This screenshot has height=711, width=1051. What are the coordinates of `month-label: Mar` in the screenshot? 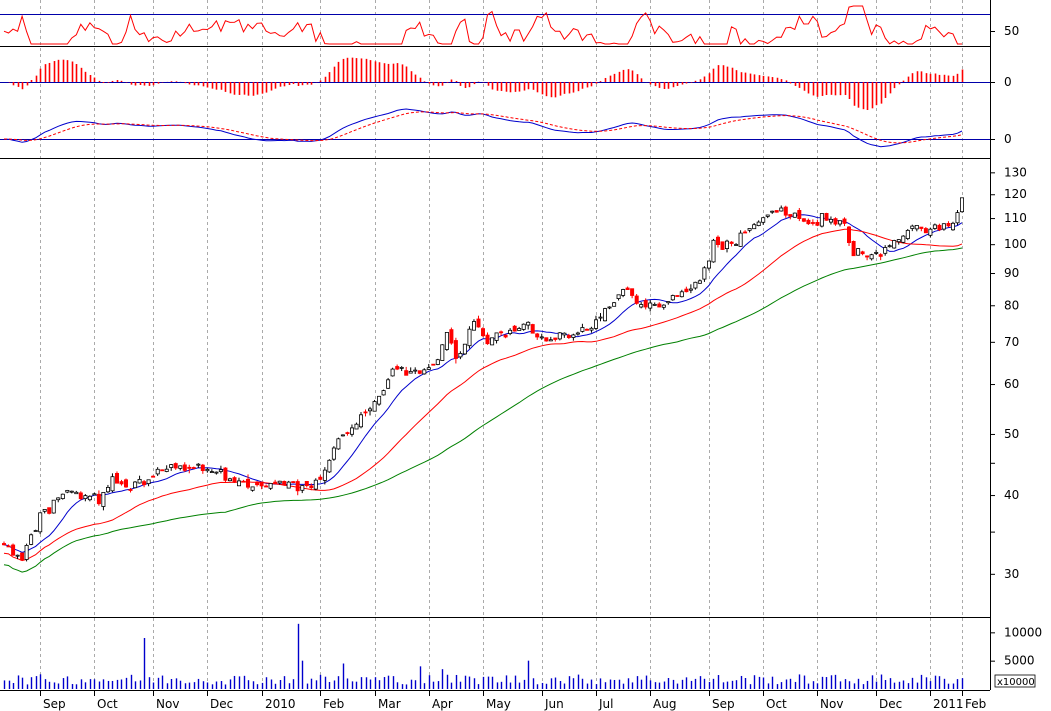 It's located at (389, 704).